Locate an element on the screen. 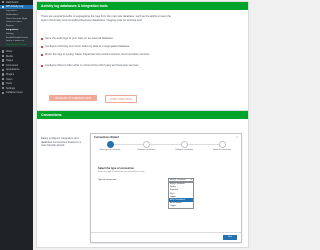 This screenshot has height=250, width=320. wizard-step: Name the connection is located at coordinates (222, 146).